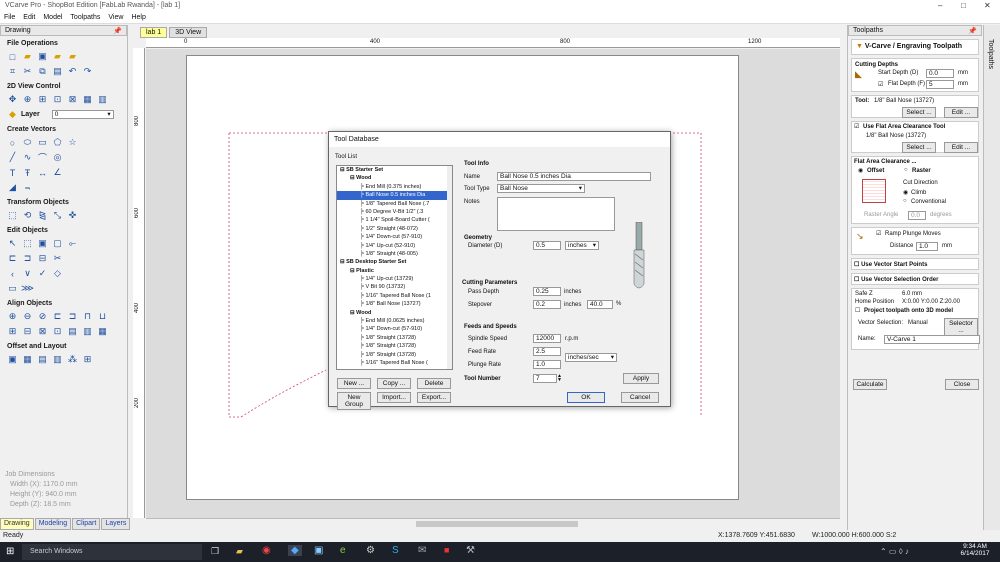 The width and height of the screenshot is (1000, 562). I want to click on circle-icon: ○, so click(12, 143).